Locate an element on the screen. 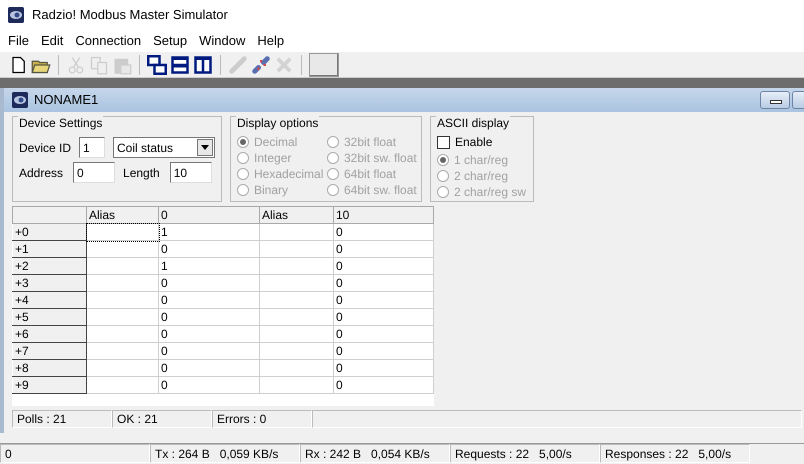  input-field: 10 is located at coordinates (191, 172).